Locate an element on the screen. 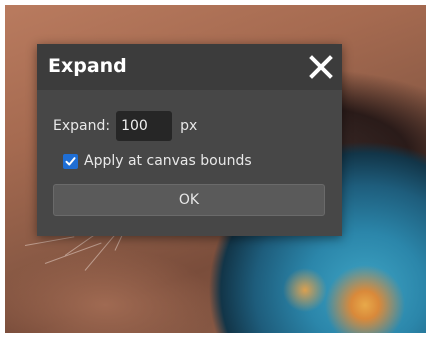  decorative-lash is located at coordinates (49, 241).